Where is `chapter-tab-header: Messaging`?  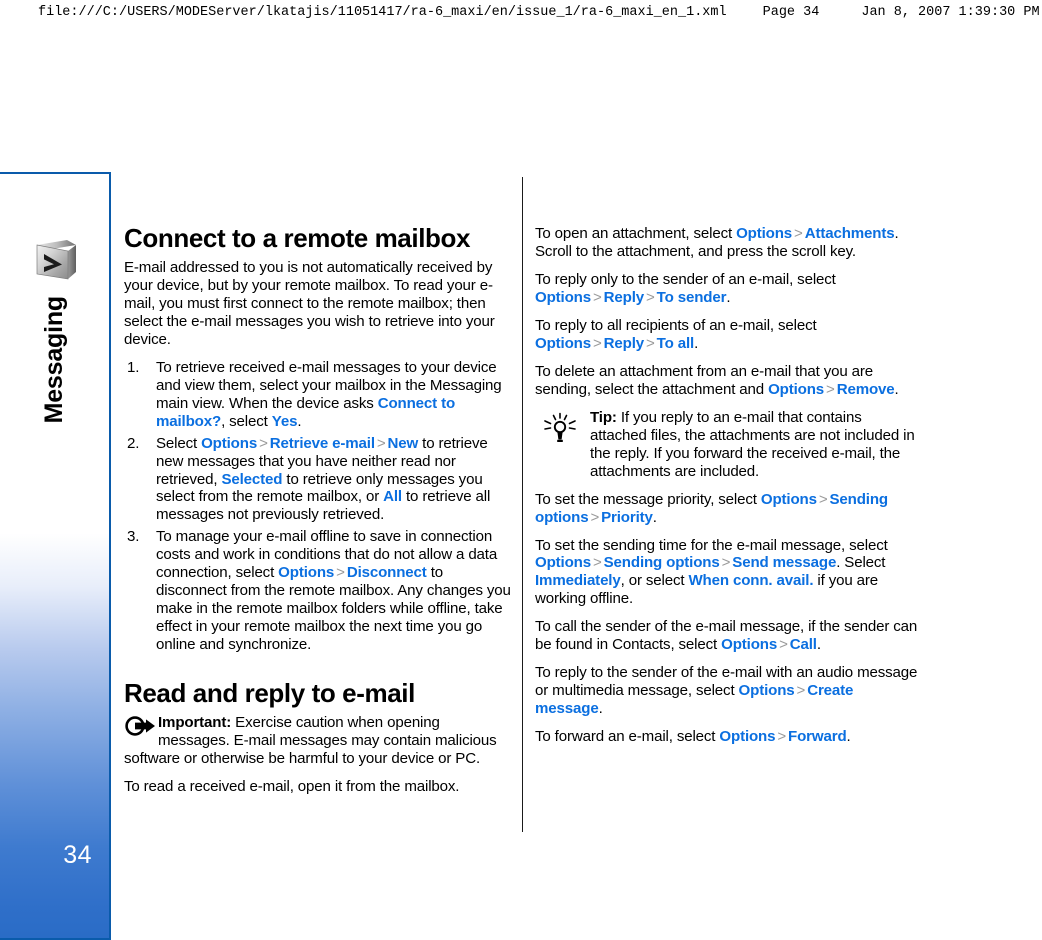 chapter-tab-header: Messaging is located at coordinates (54, 328).